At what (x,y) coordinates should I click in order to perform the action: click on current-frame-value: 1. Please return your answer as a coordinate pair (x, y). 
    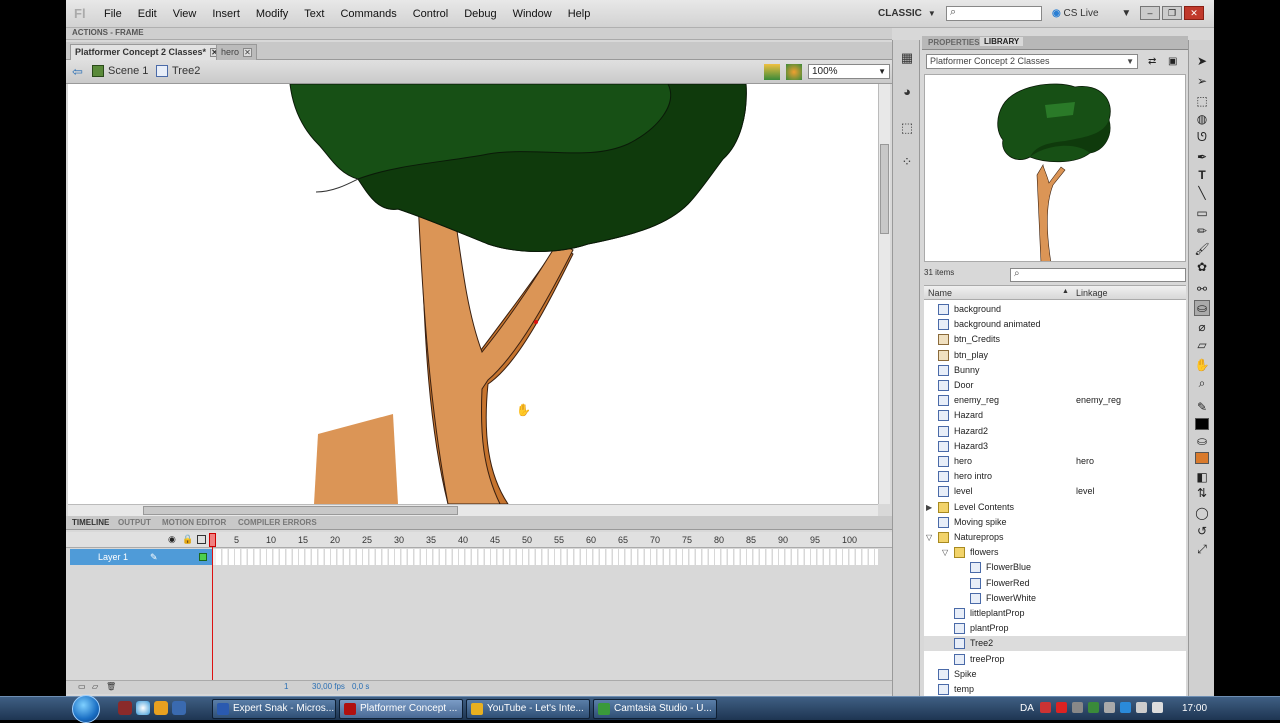
    Looking at the image, I should click on (286, 686).